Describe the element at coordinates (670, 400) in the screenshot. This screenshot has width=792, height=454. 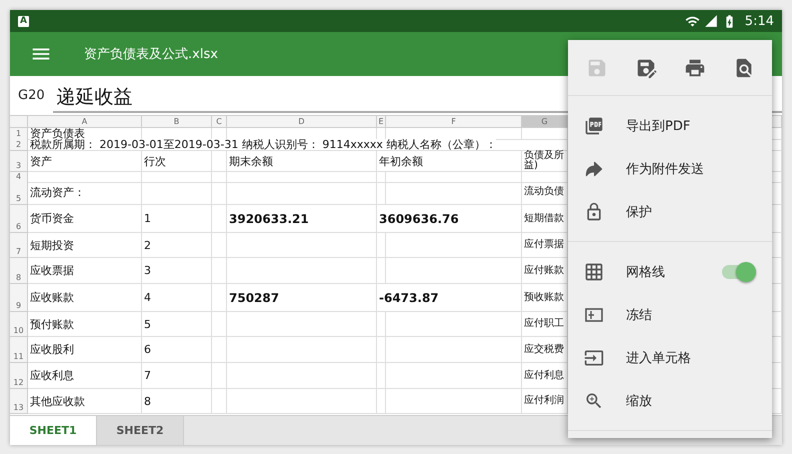
I see `menu-item: 缩放` at that location.